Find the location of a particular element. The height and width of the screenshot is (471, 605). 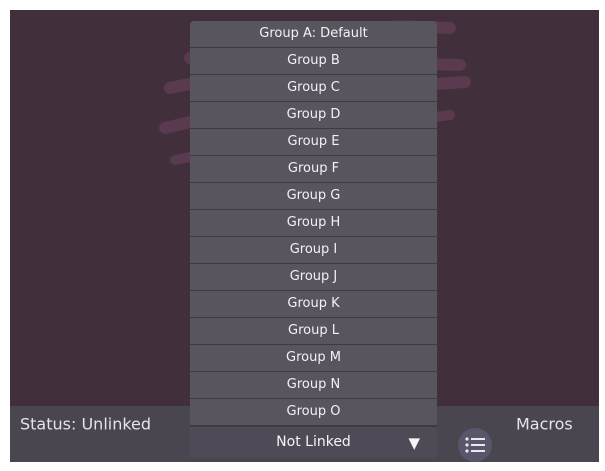

dropdown-option-group-h: Group H is located at coordinates (313, 223).